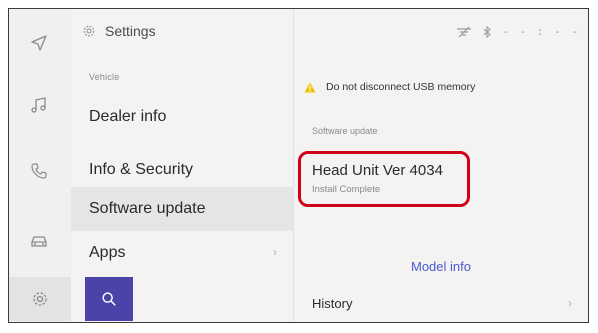 This screenshot has height=333, width=598. What do you see at coordinates (332, 303) in the screenshot?
I see `history-item: History` at bounding box center [332, 303].